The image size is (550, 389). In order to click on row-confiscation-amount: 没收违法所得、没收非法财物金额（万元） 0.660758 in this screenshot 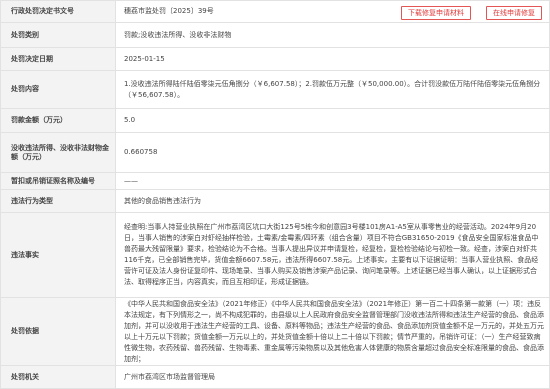, I will do `click(275, 152)`.